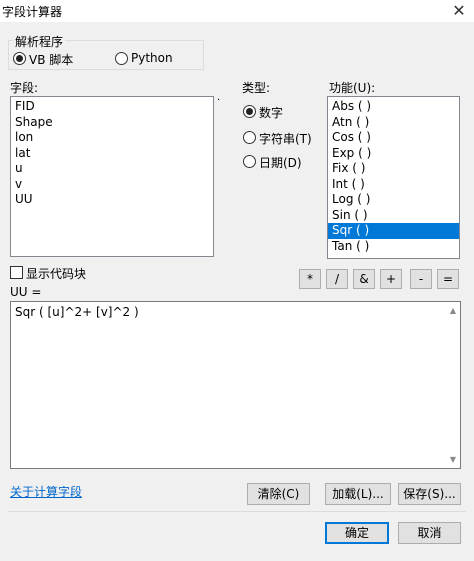  I want to click on type-string-radio, so click(249, 137).